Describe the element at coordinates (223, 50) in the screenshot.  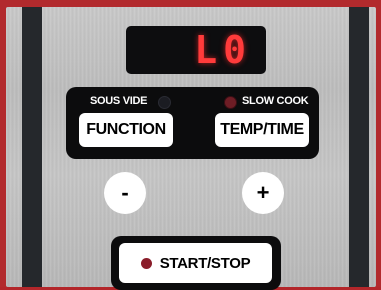
I see `display-readout: L0` at that location.